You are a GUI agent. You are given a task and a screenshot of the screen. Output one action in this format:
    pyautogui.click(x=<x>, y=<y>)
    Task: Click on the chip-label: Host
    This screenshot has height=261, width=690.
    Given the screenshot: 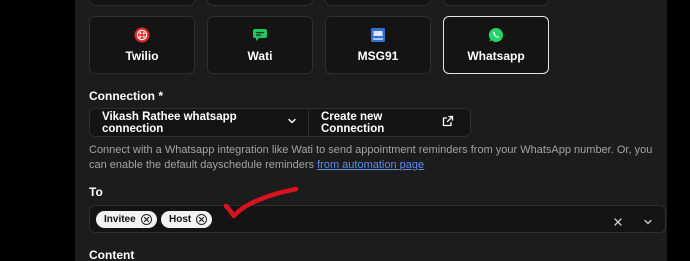 What is the action you would take?
    pyautogui.click(x=180, y=219)
    